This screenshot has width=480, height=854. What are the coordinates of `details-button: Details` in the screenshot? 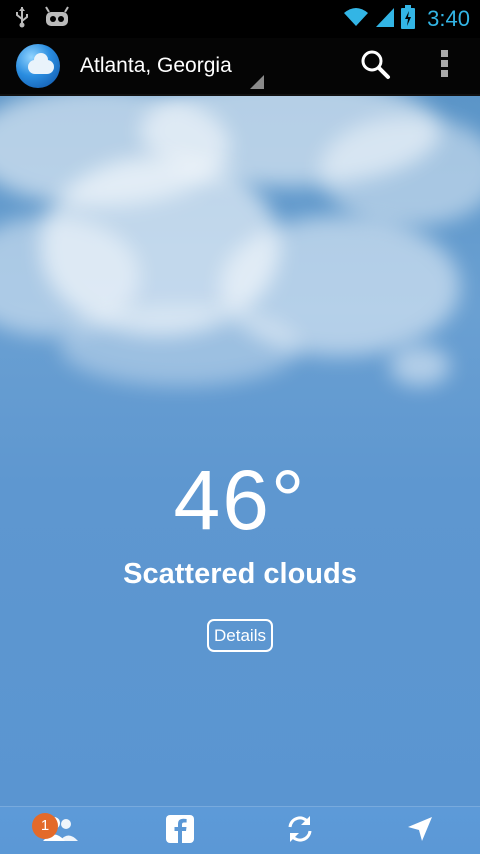 It's located at (240, 635).